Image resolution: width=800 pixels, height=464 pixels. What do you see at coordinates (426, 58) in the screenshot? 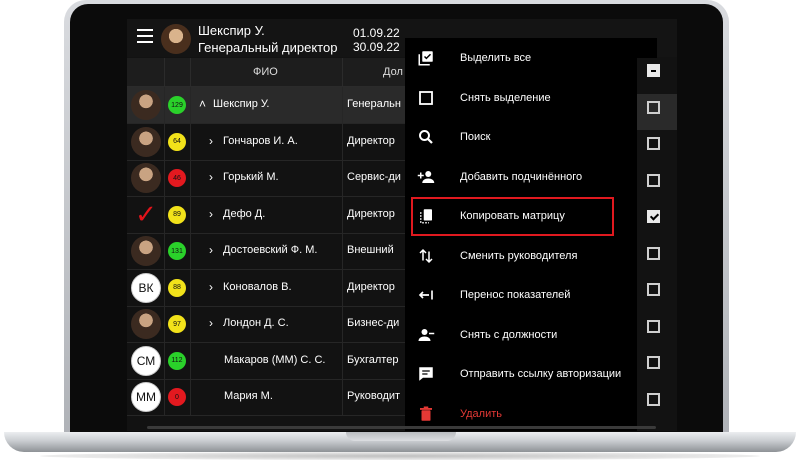
I see `select-all-icon` at bounding box center [426, 58].